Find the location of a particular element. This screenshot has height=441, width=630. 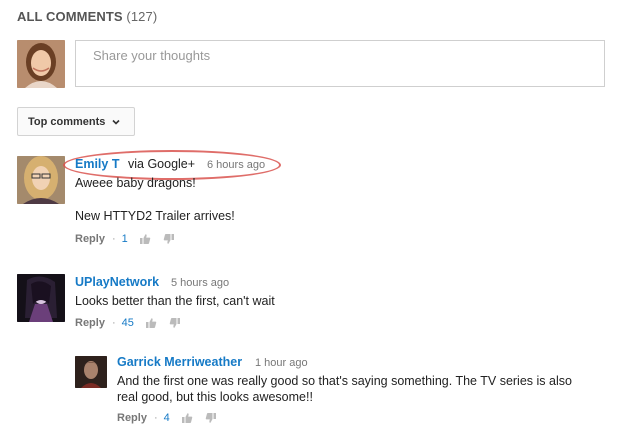

comments-count: (127) is located at coordinates (142, 16).